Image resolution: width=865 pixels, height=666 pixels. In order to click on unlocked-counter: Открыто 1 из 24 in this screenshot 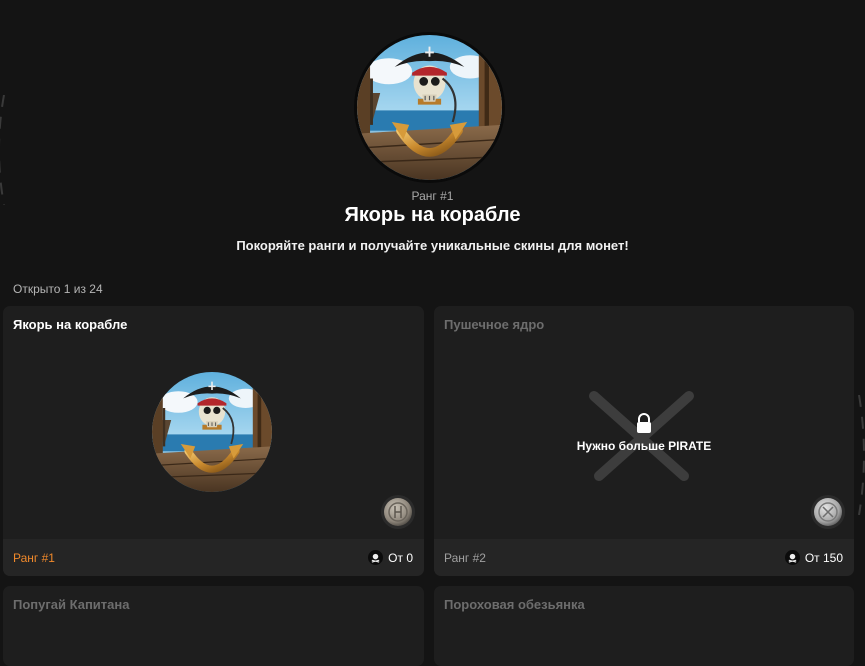, I will do `click(58, 289)`.